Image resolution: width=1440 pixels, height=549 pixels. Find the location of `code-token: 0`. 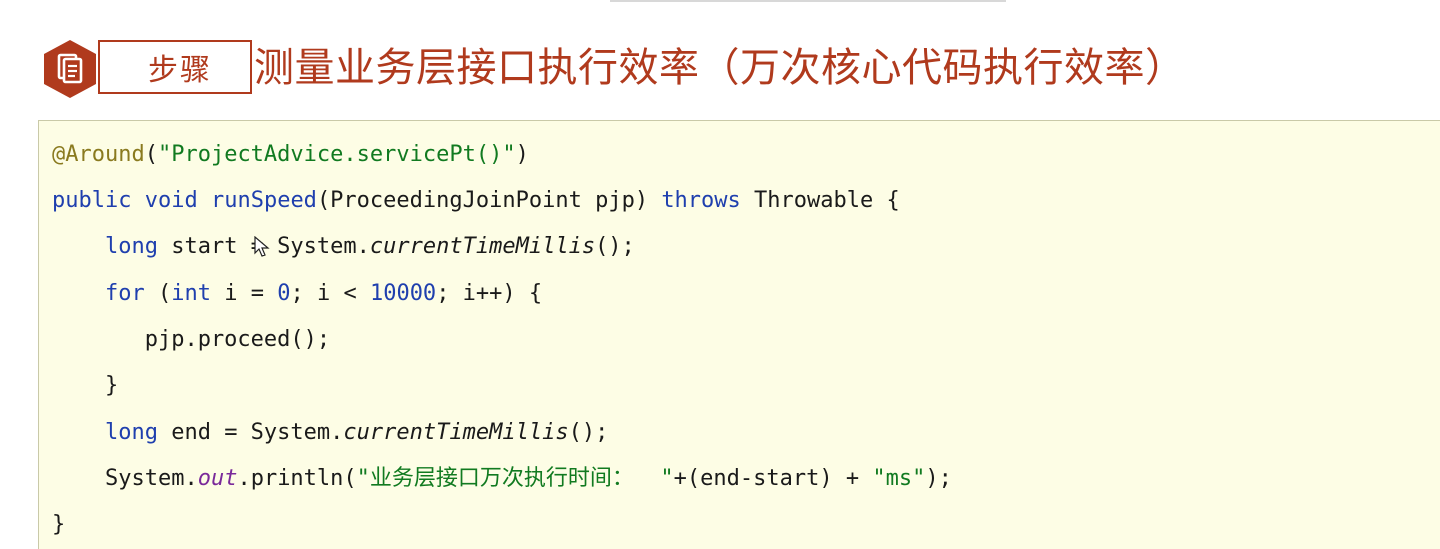

code-token: 0 is located at coordinates (284, 293).